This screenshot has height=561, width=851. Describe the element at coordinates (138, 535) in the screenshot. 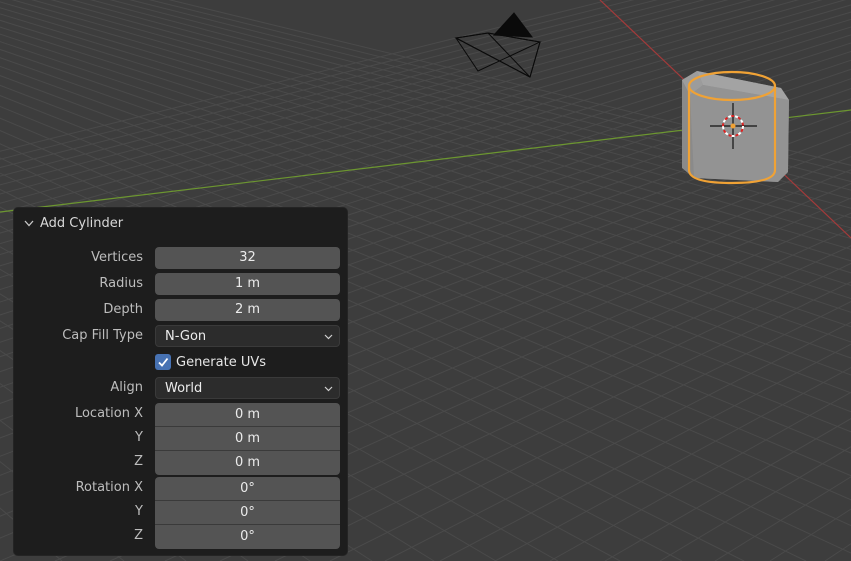

I see `rotation-z-label: Z` at that location.